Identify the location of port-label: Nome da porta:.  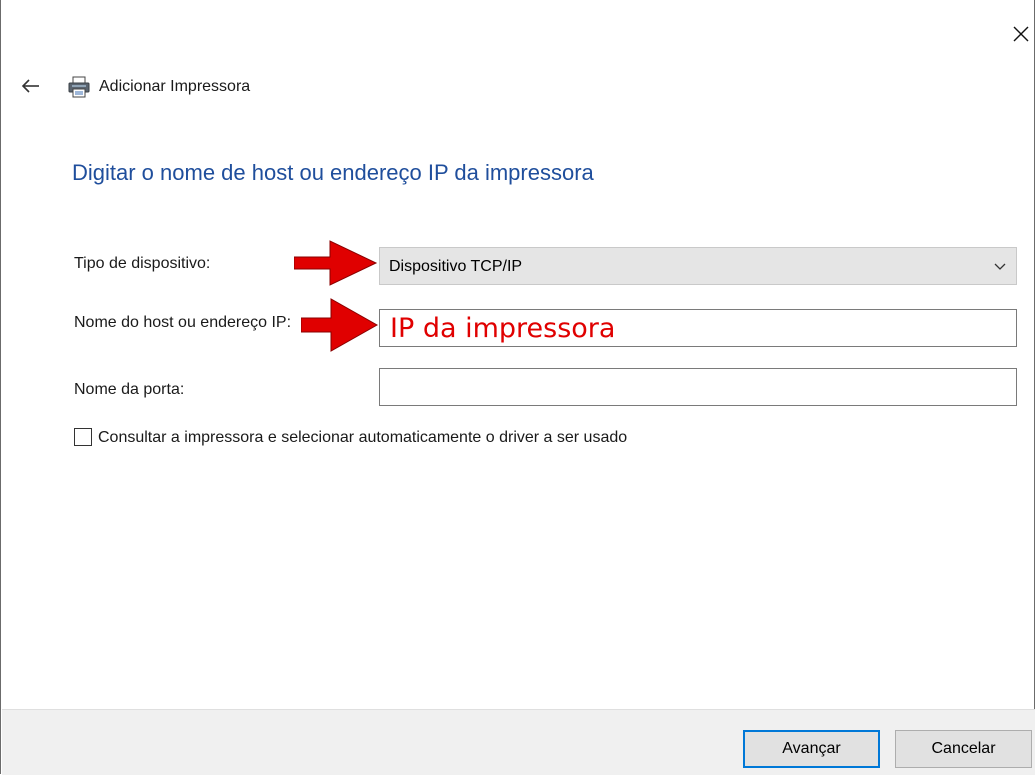
(129, 389).